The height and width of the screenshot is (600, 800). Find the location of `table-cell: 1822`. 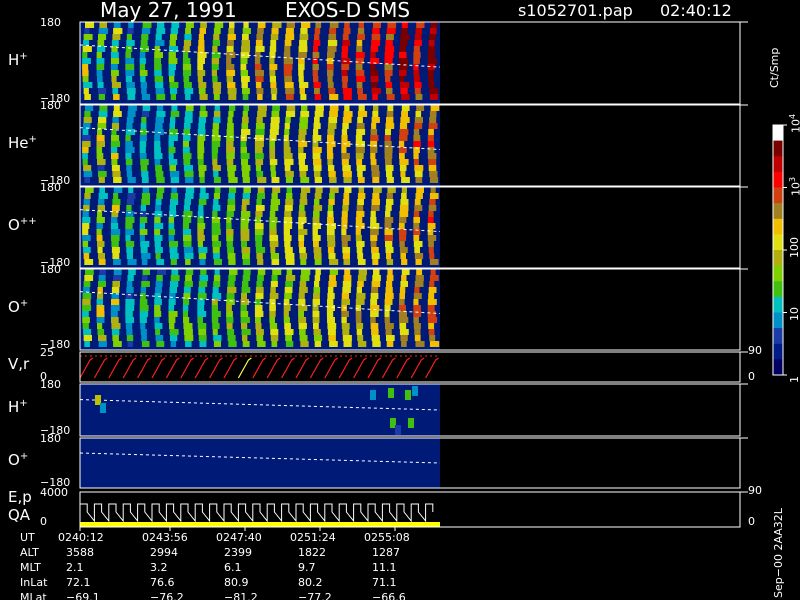

table-cell: 1822 is located at coordinates (312, 552).